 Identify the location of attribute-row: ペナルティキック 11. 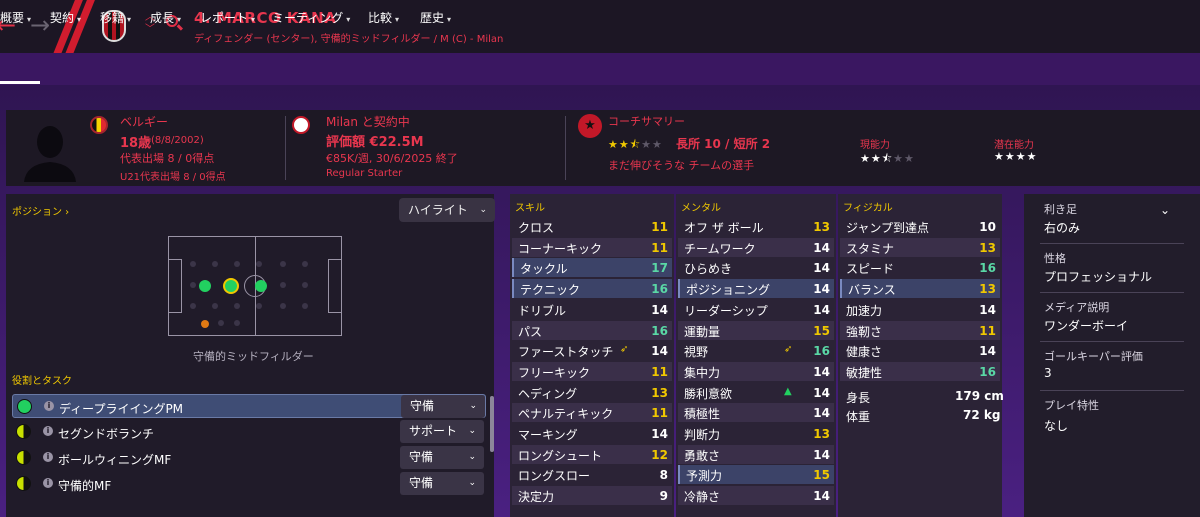
(592, 413).